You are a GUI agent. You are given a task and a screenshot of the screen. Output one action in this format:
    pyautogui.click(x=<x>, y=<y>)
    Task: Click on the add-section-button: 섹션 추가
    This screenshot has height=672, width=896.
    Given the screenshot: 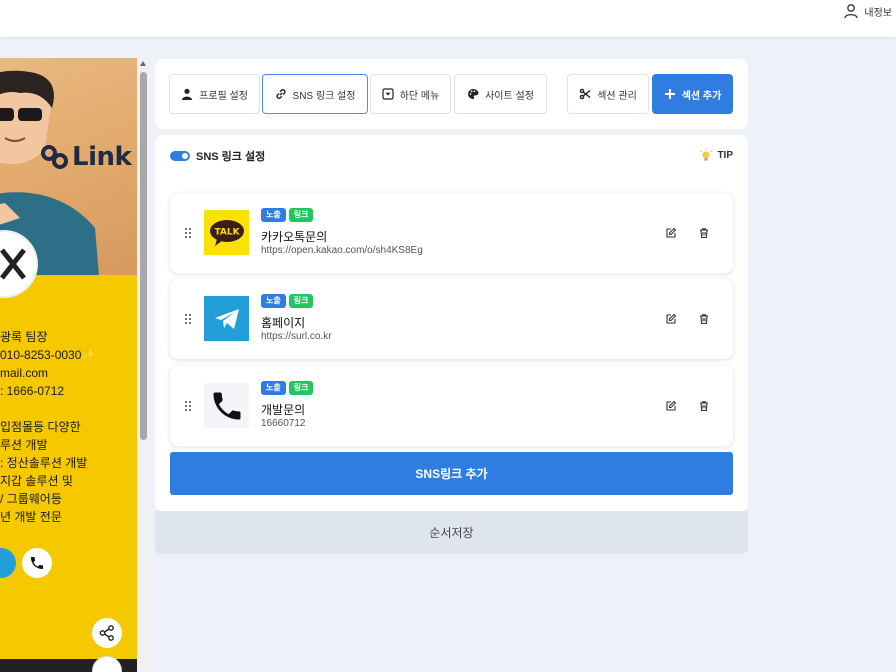 What is the action you would take?
    pyautogui.click(x=692, y=94)
    